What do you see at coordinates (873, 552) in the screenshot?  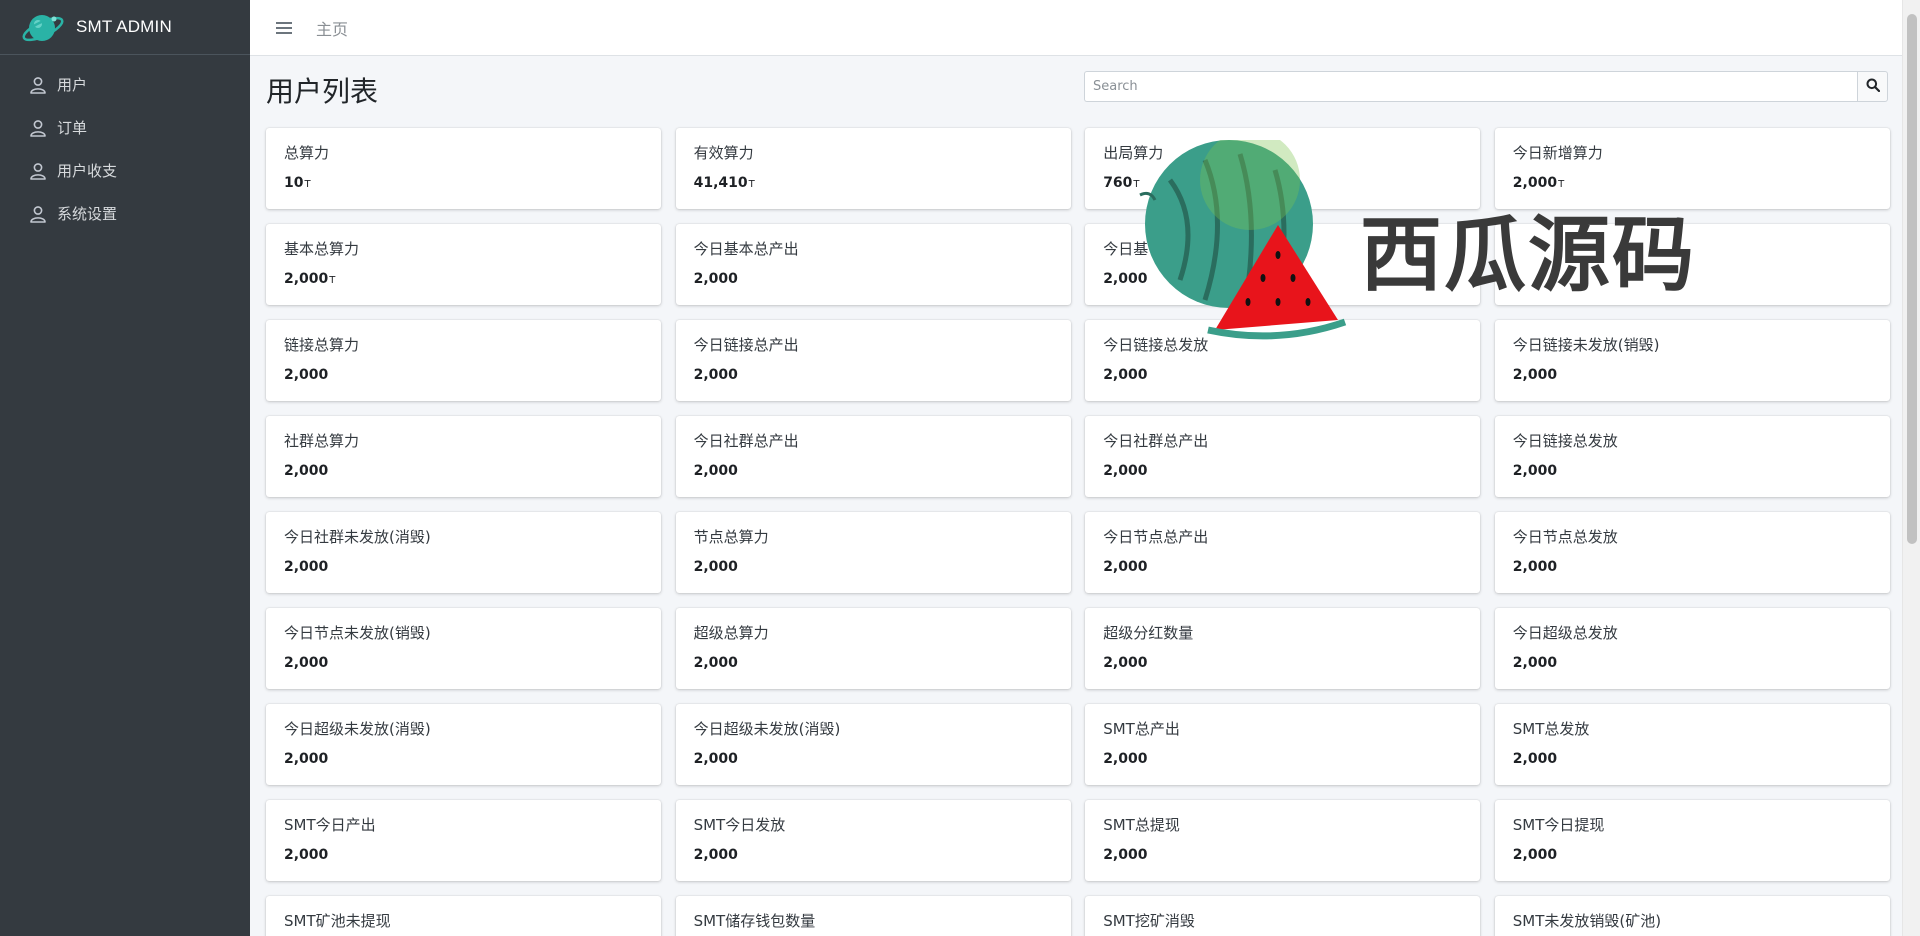 I see `stat-card: 节点总算力 2,000` at bounding box center [873, 552].